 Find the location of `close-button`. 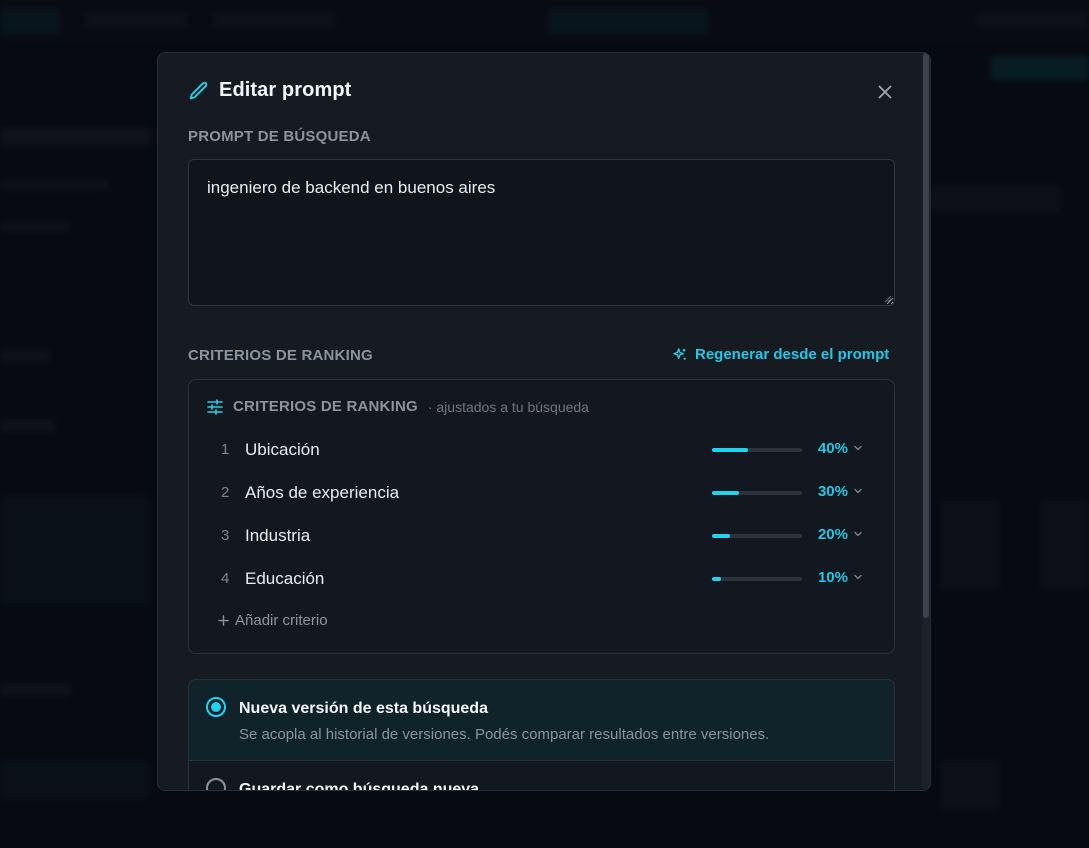

close-button is located at coordinates (885, 92).